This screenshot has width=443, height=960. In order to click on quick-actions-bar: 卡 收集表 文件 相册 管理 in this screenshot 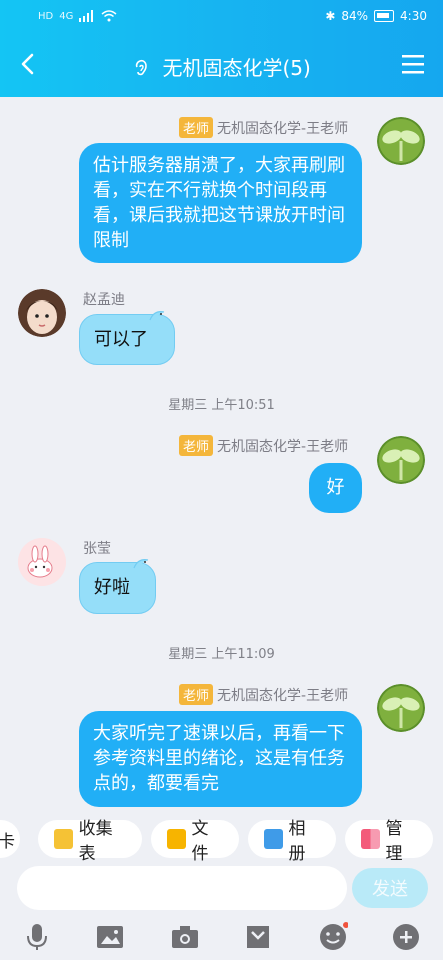, I will do `click(221, 841)`.